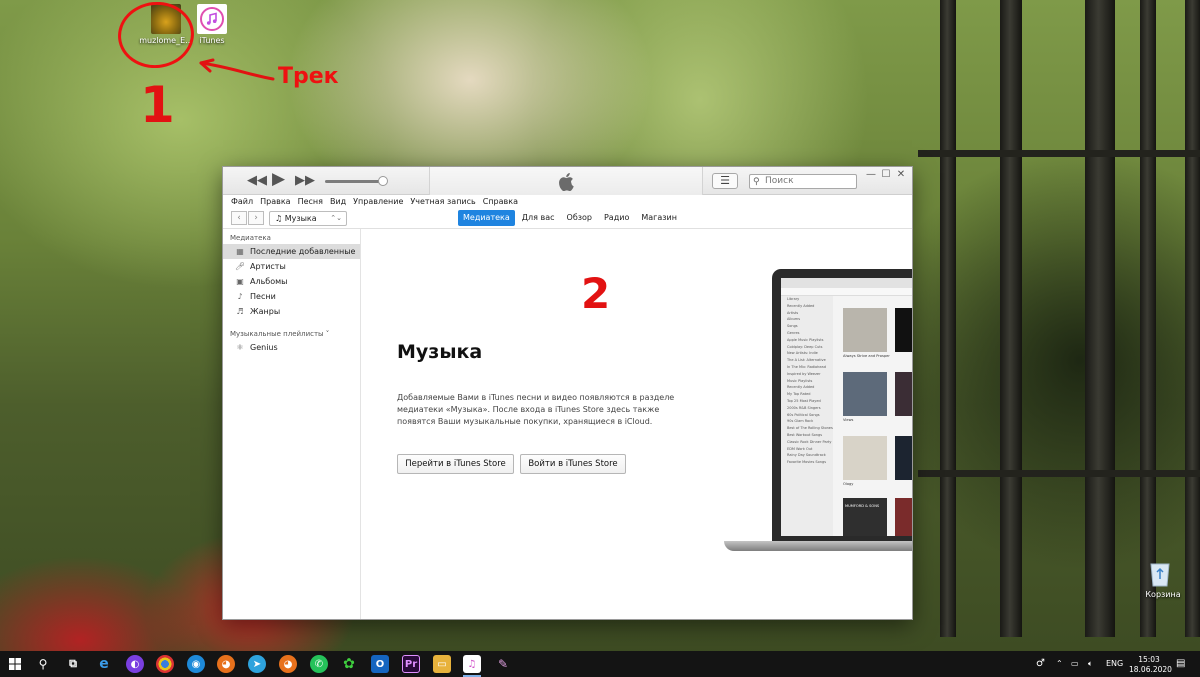 The image size is (1200, 677). I want to click on mini-sidebar-item: Top 25 Most Played, so click(804, 400).